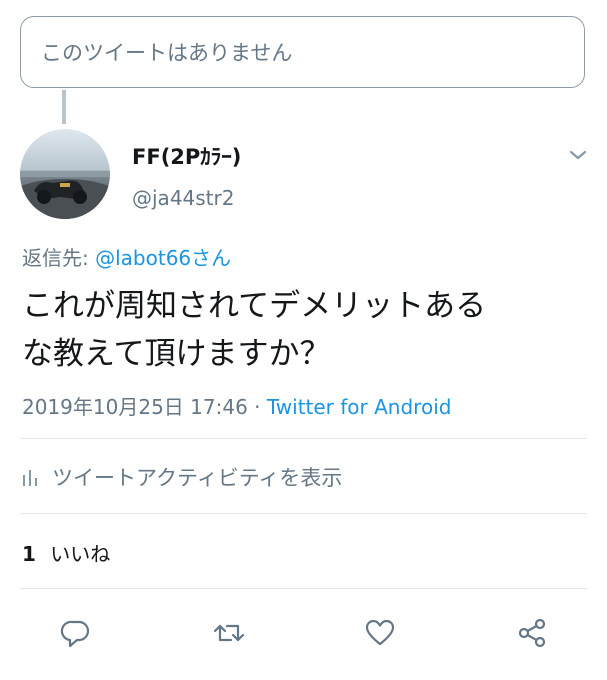 This screenshot has height=680, width=607. I want to click on avatar-photo-beach, so click(65, 174).